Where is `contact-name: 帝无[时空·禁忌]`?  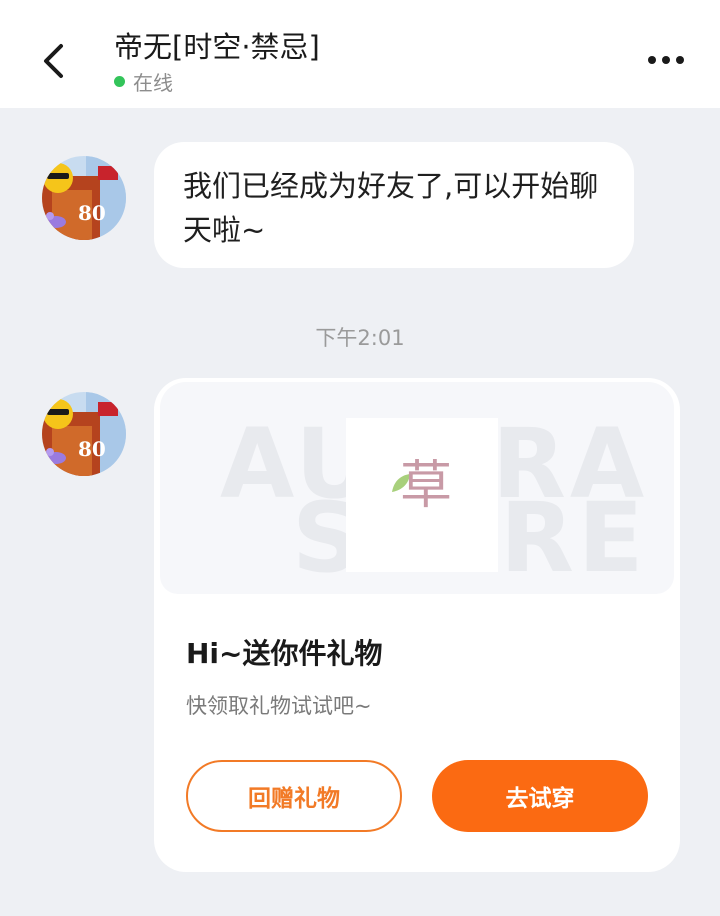
contact-name: 帝无[时空·禁忌] is located at coordinates (217, 47).